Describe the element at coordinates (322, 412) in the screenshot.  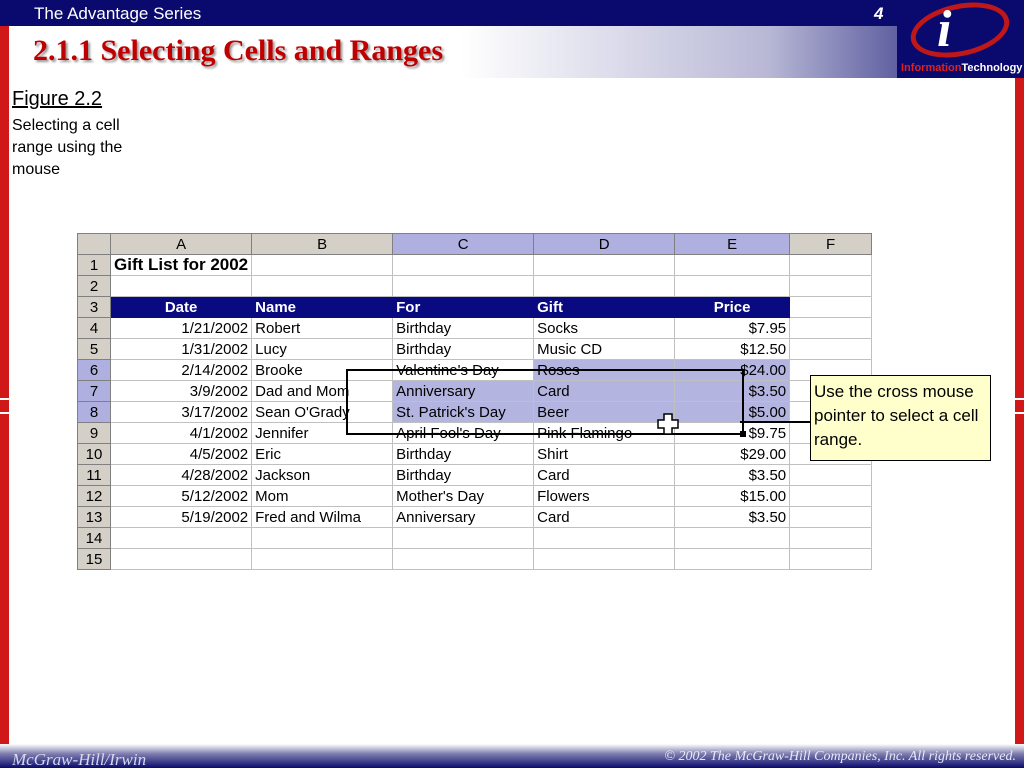
I see `cell: Sean O'Grady` at that location.